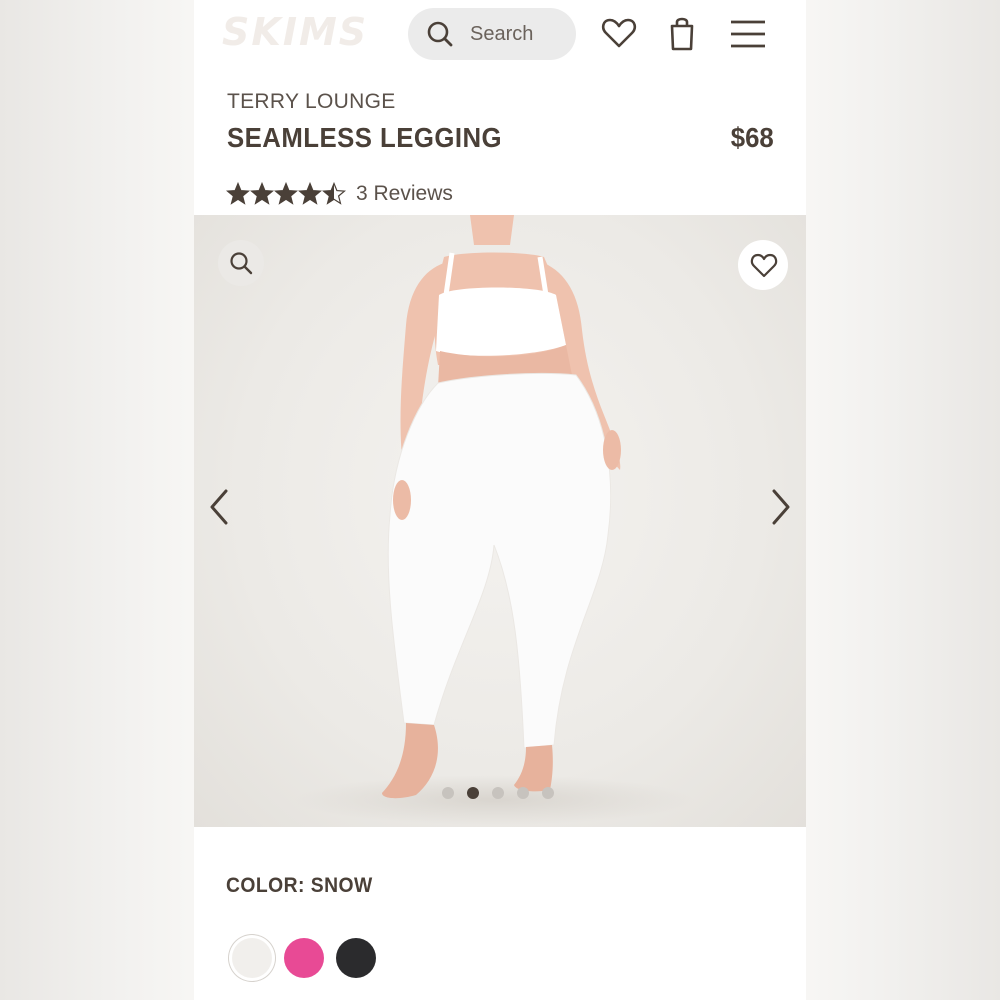 Image resolution: width=1000 pixels, height=1000 pixels. Describe the element at coordinates (304, 958) in the screenshot. I see `color-swatch-pink` at that location.